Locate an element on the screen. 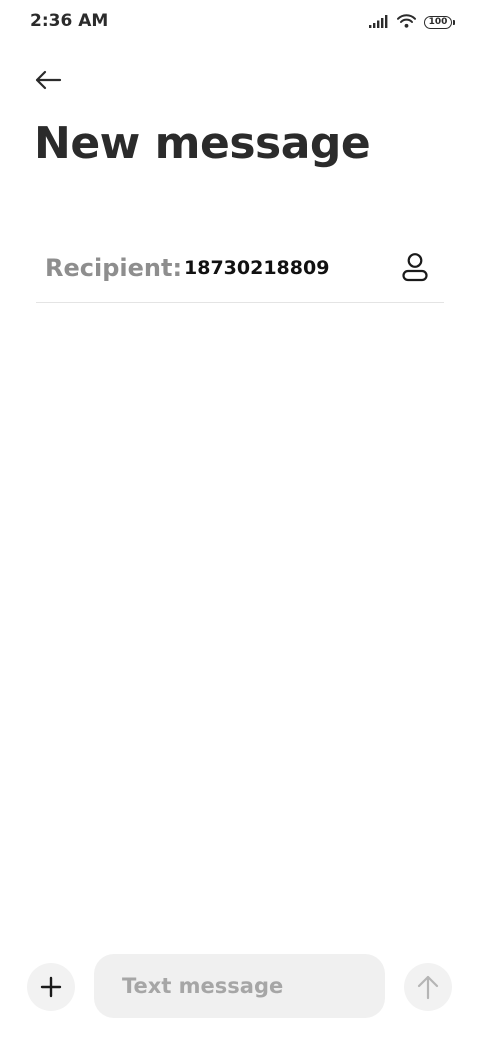 Image resolution: width=480 pixels, height=1040 pixels. page-title: New message is located at coordinates (202, 143).